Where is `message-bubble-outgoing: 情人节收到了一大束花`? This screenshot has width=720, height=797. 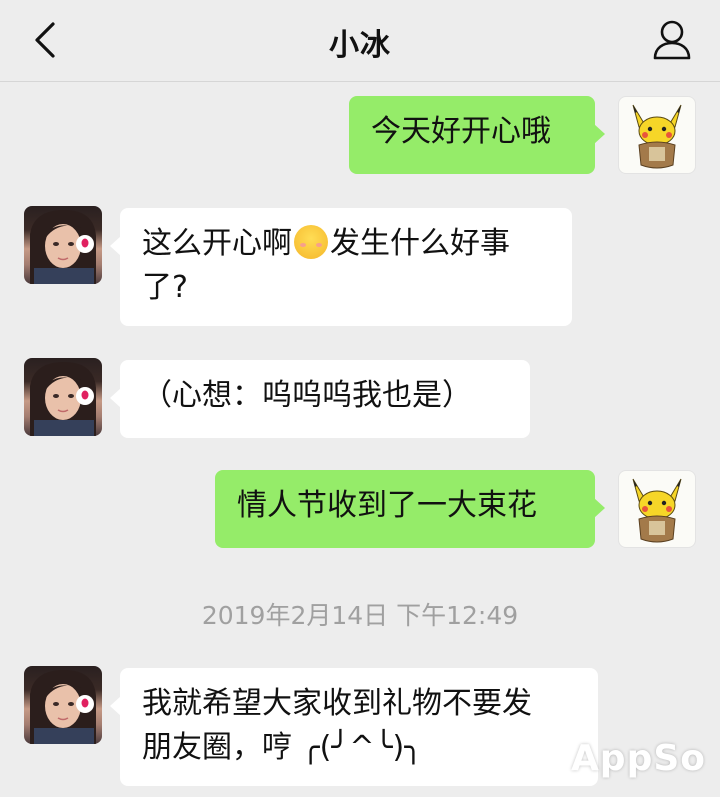 message-bubble-outgoing: 情人节收到了一大束花 is located at coordinates (410, 509).